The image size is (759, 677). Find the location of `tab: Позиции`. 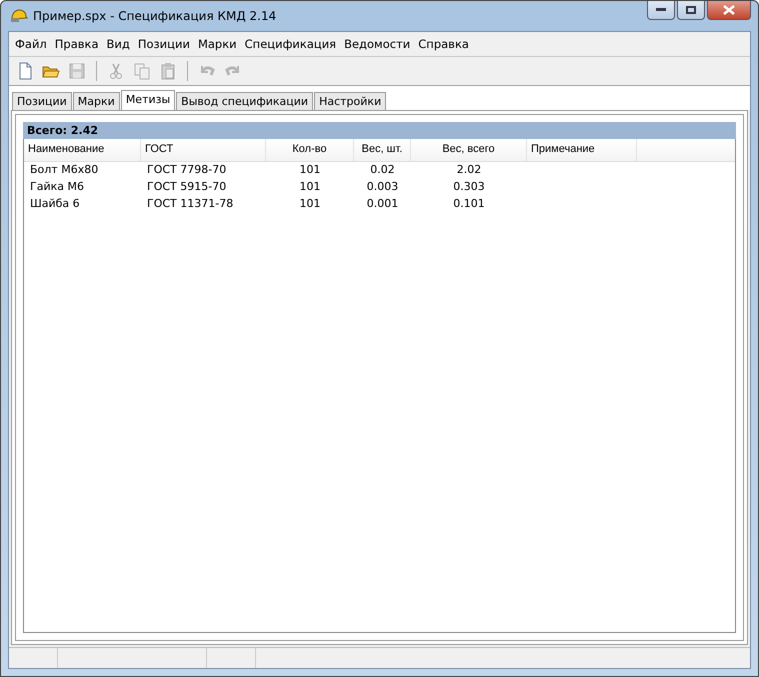

tab: Позиции is located at coordinates (42, 101).